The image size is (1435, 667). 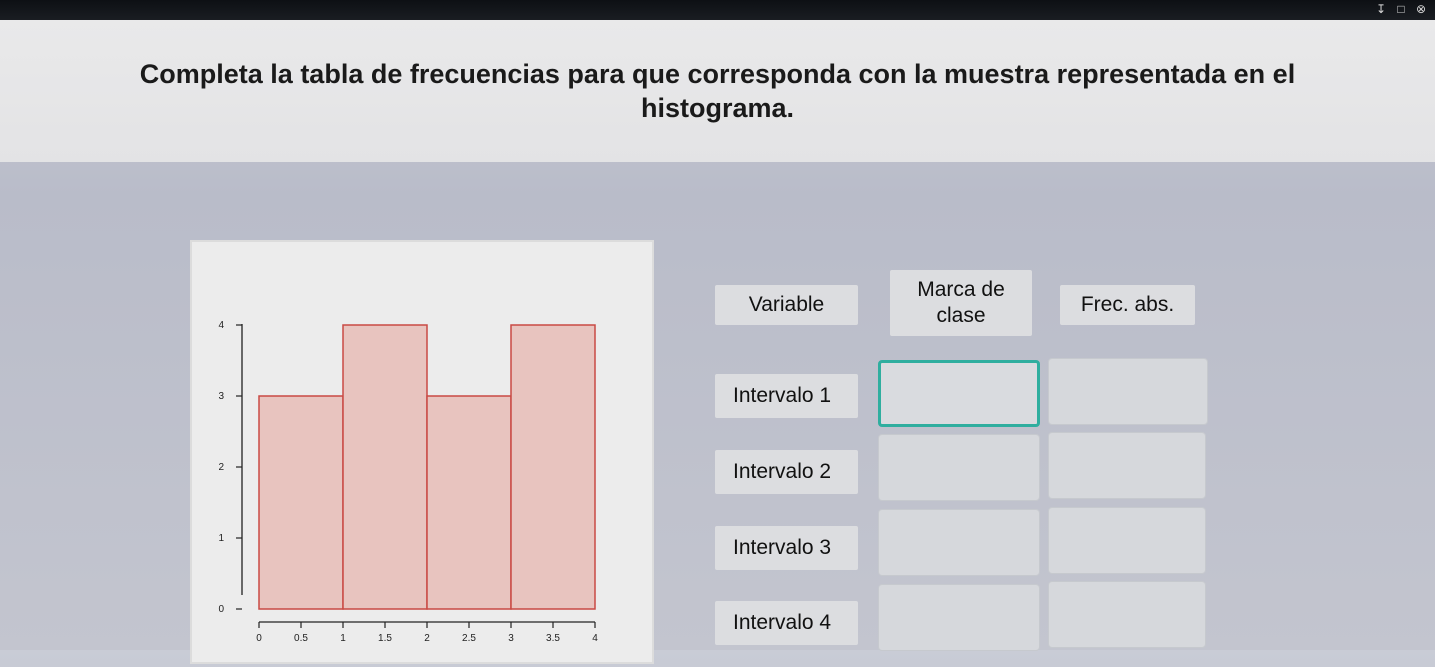 What do you see at coordinates (782, 395) in the screenshot?
I see `row-label-text: Intervalo 1` at bounding box center [782, 395].